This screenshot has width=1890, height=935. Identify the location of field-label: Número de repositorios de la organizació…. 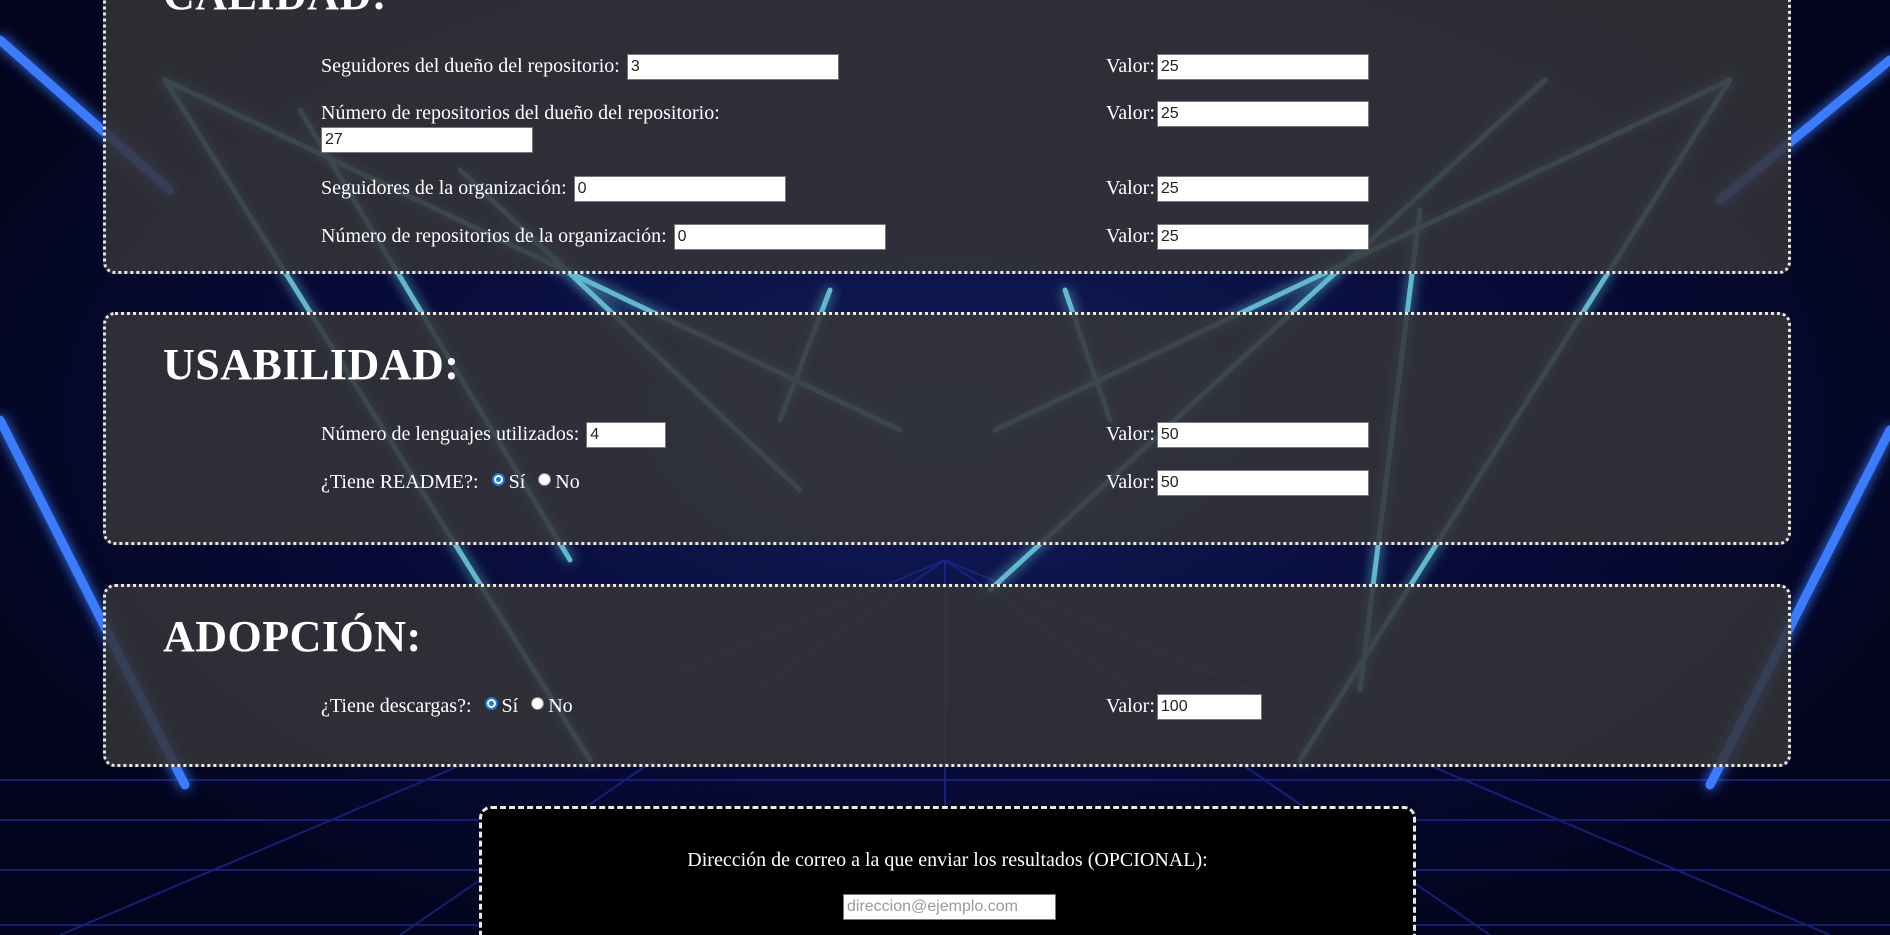
(494, 236).